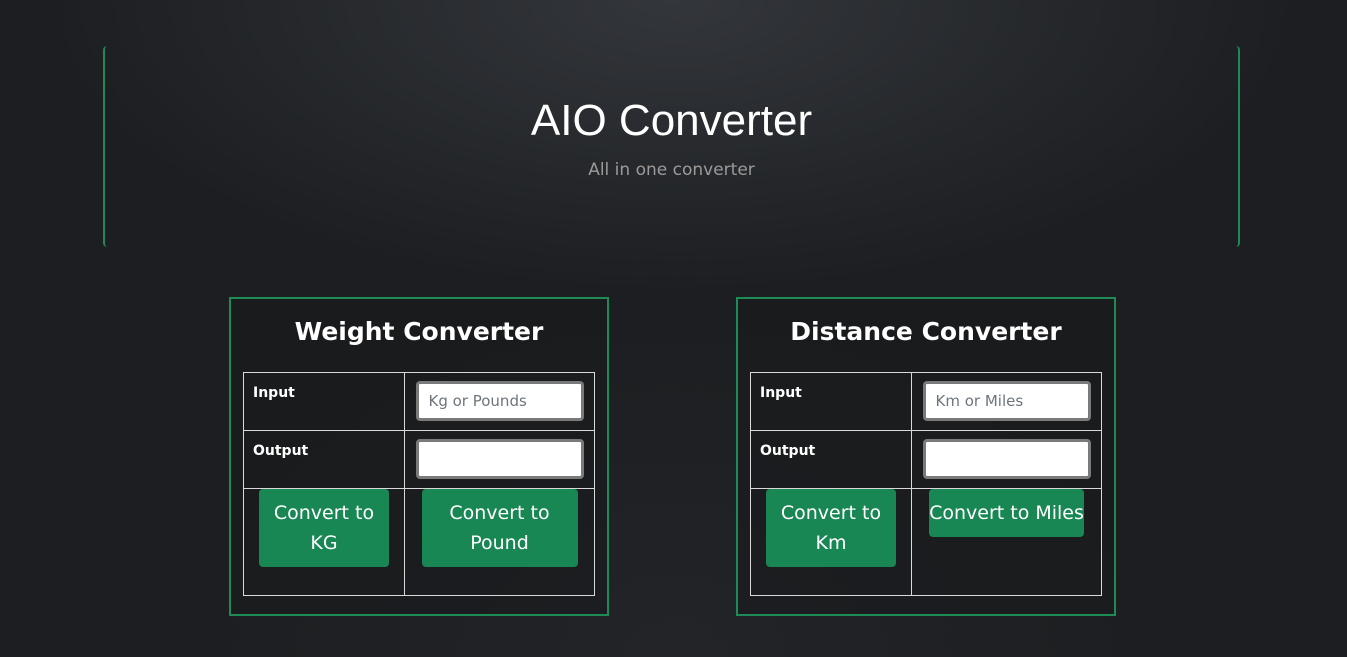  I want to click on convert-to-miles-button: Convert to Miles, so click(1006, 513).